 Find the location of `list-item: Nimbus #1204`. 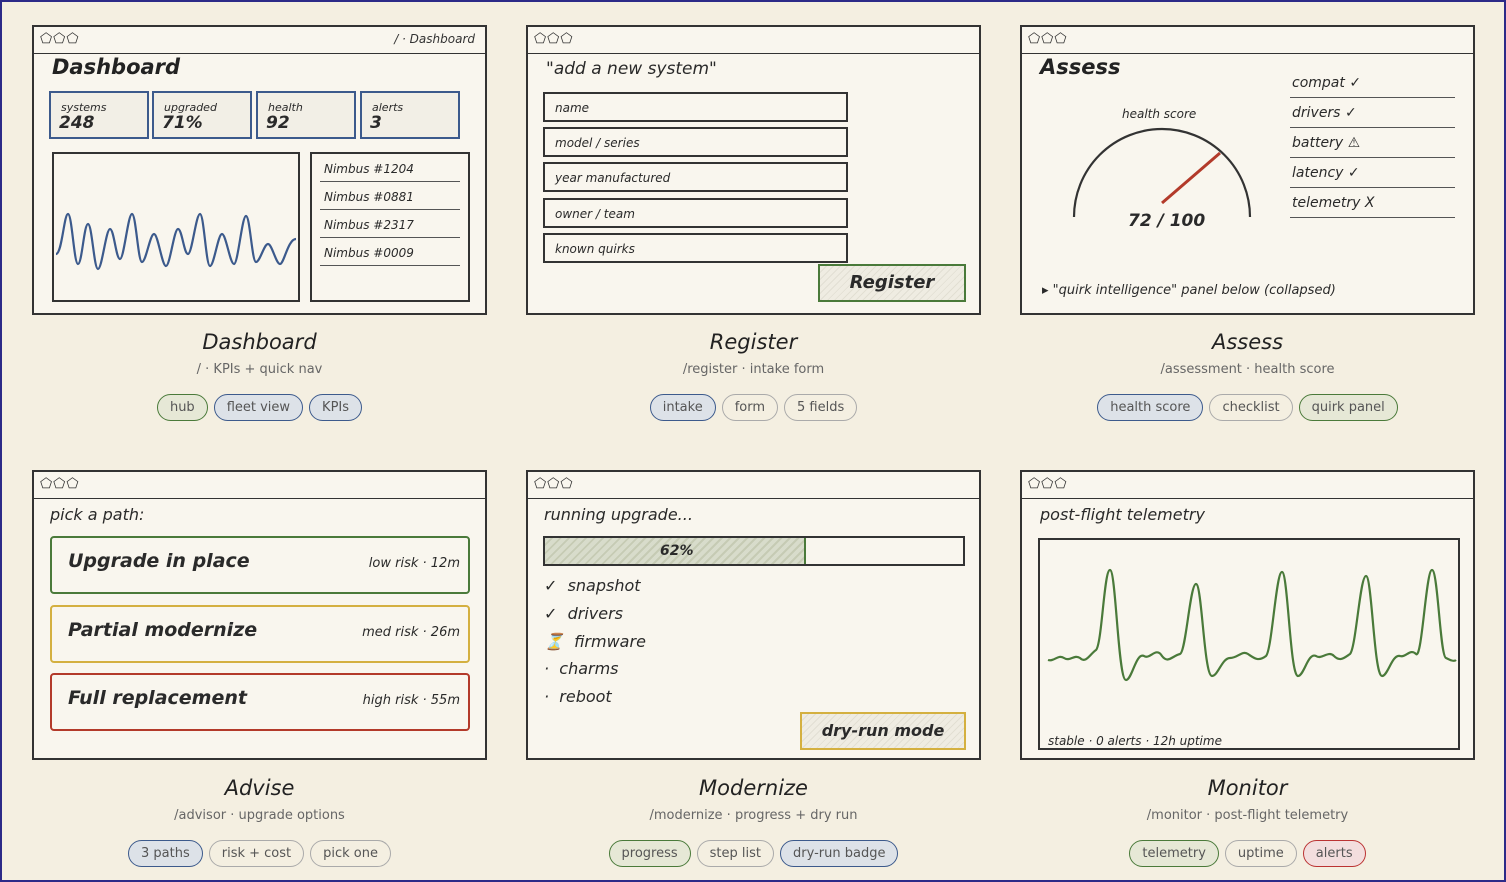

list-item: Nimbus #1204 is located at coordinates (369, 169).